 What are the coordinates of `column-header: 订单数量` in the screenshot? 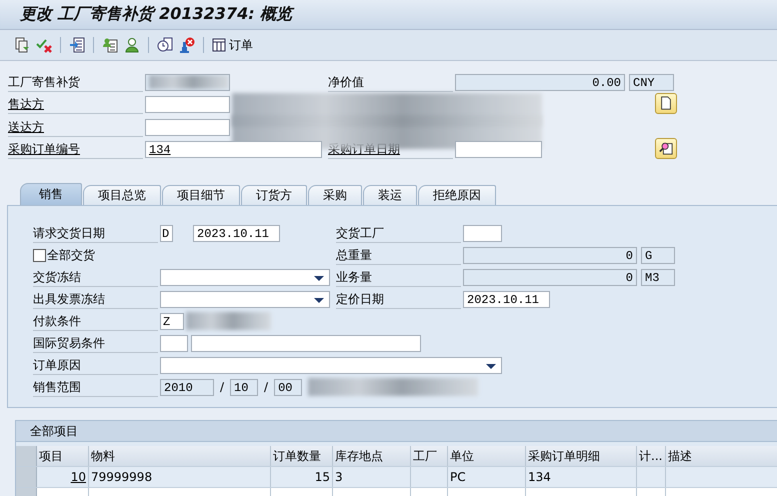 It's located at (302, 456).